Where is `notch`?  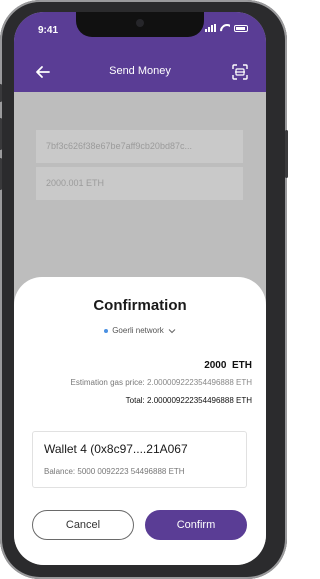
notch is located at coordinates (140, 24).